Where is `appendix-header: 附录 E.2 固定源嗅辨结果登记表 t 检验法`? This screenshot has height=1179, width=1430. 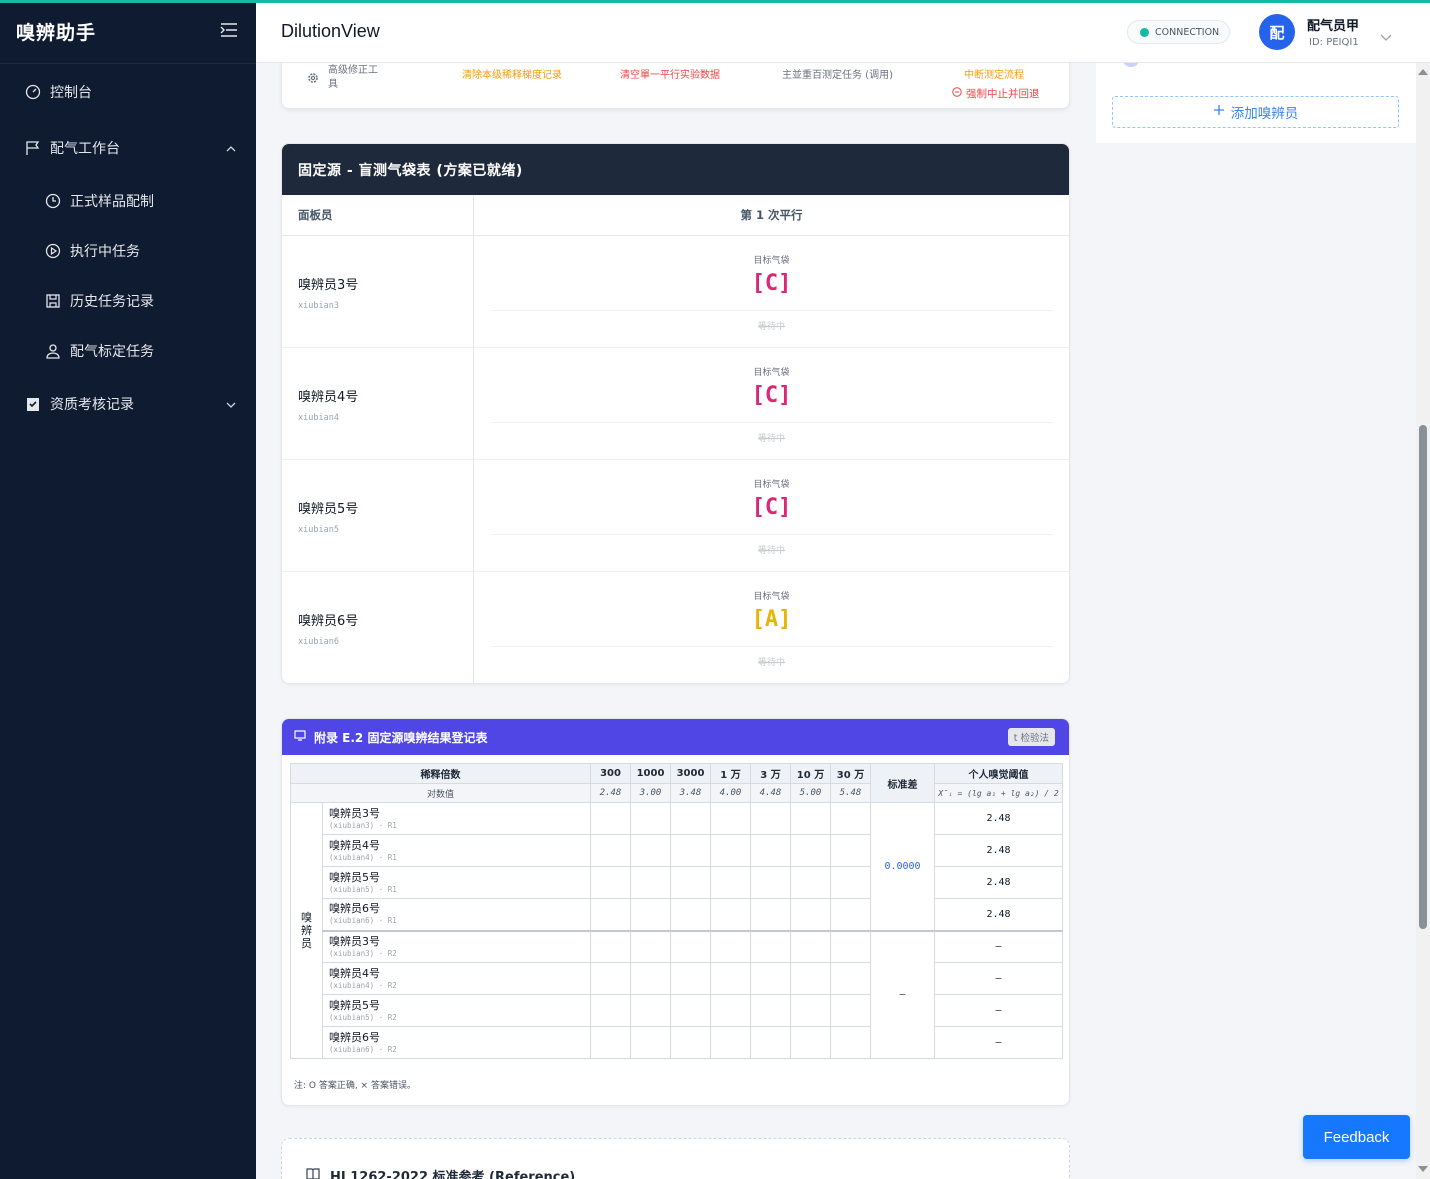
appendix-header: 附录 E.2 固定源嗅辨结果登记表 t 检验法 is located at coordinates (675, 737).